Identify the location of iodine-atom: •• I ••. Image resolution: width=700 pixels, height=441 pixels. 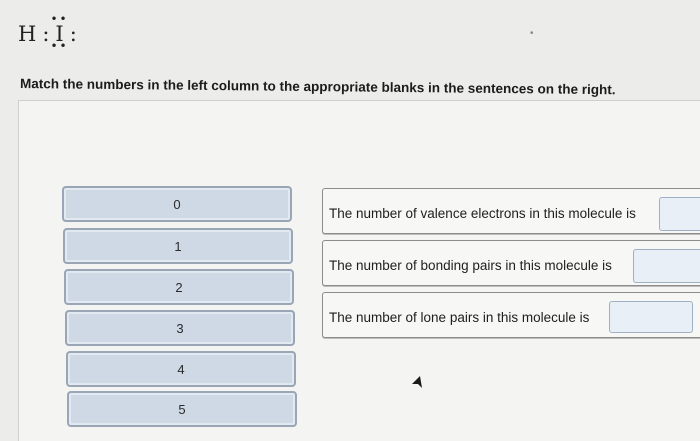
(59, 32).